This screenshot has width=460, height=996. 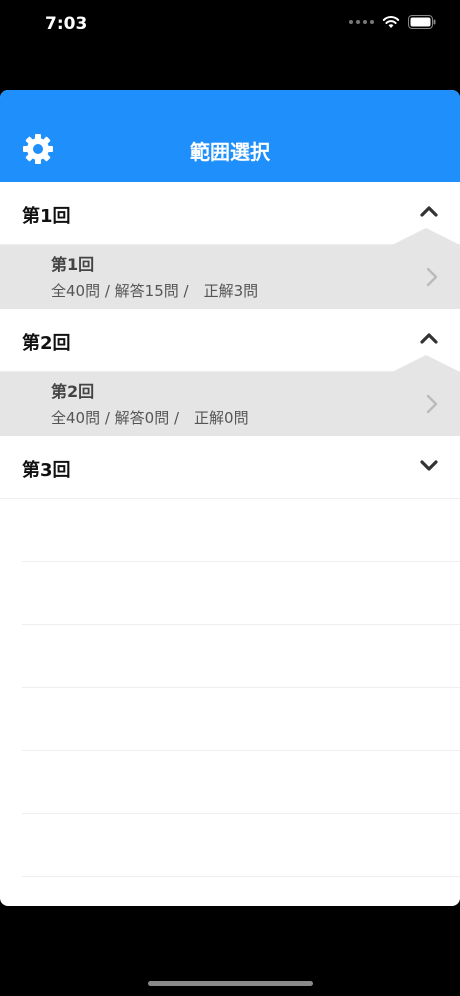 I want to click on status-icons, so click(x=392, y=22).